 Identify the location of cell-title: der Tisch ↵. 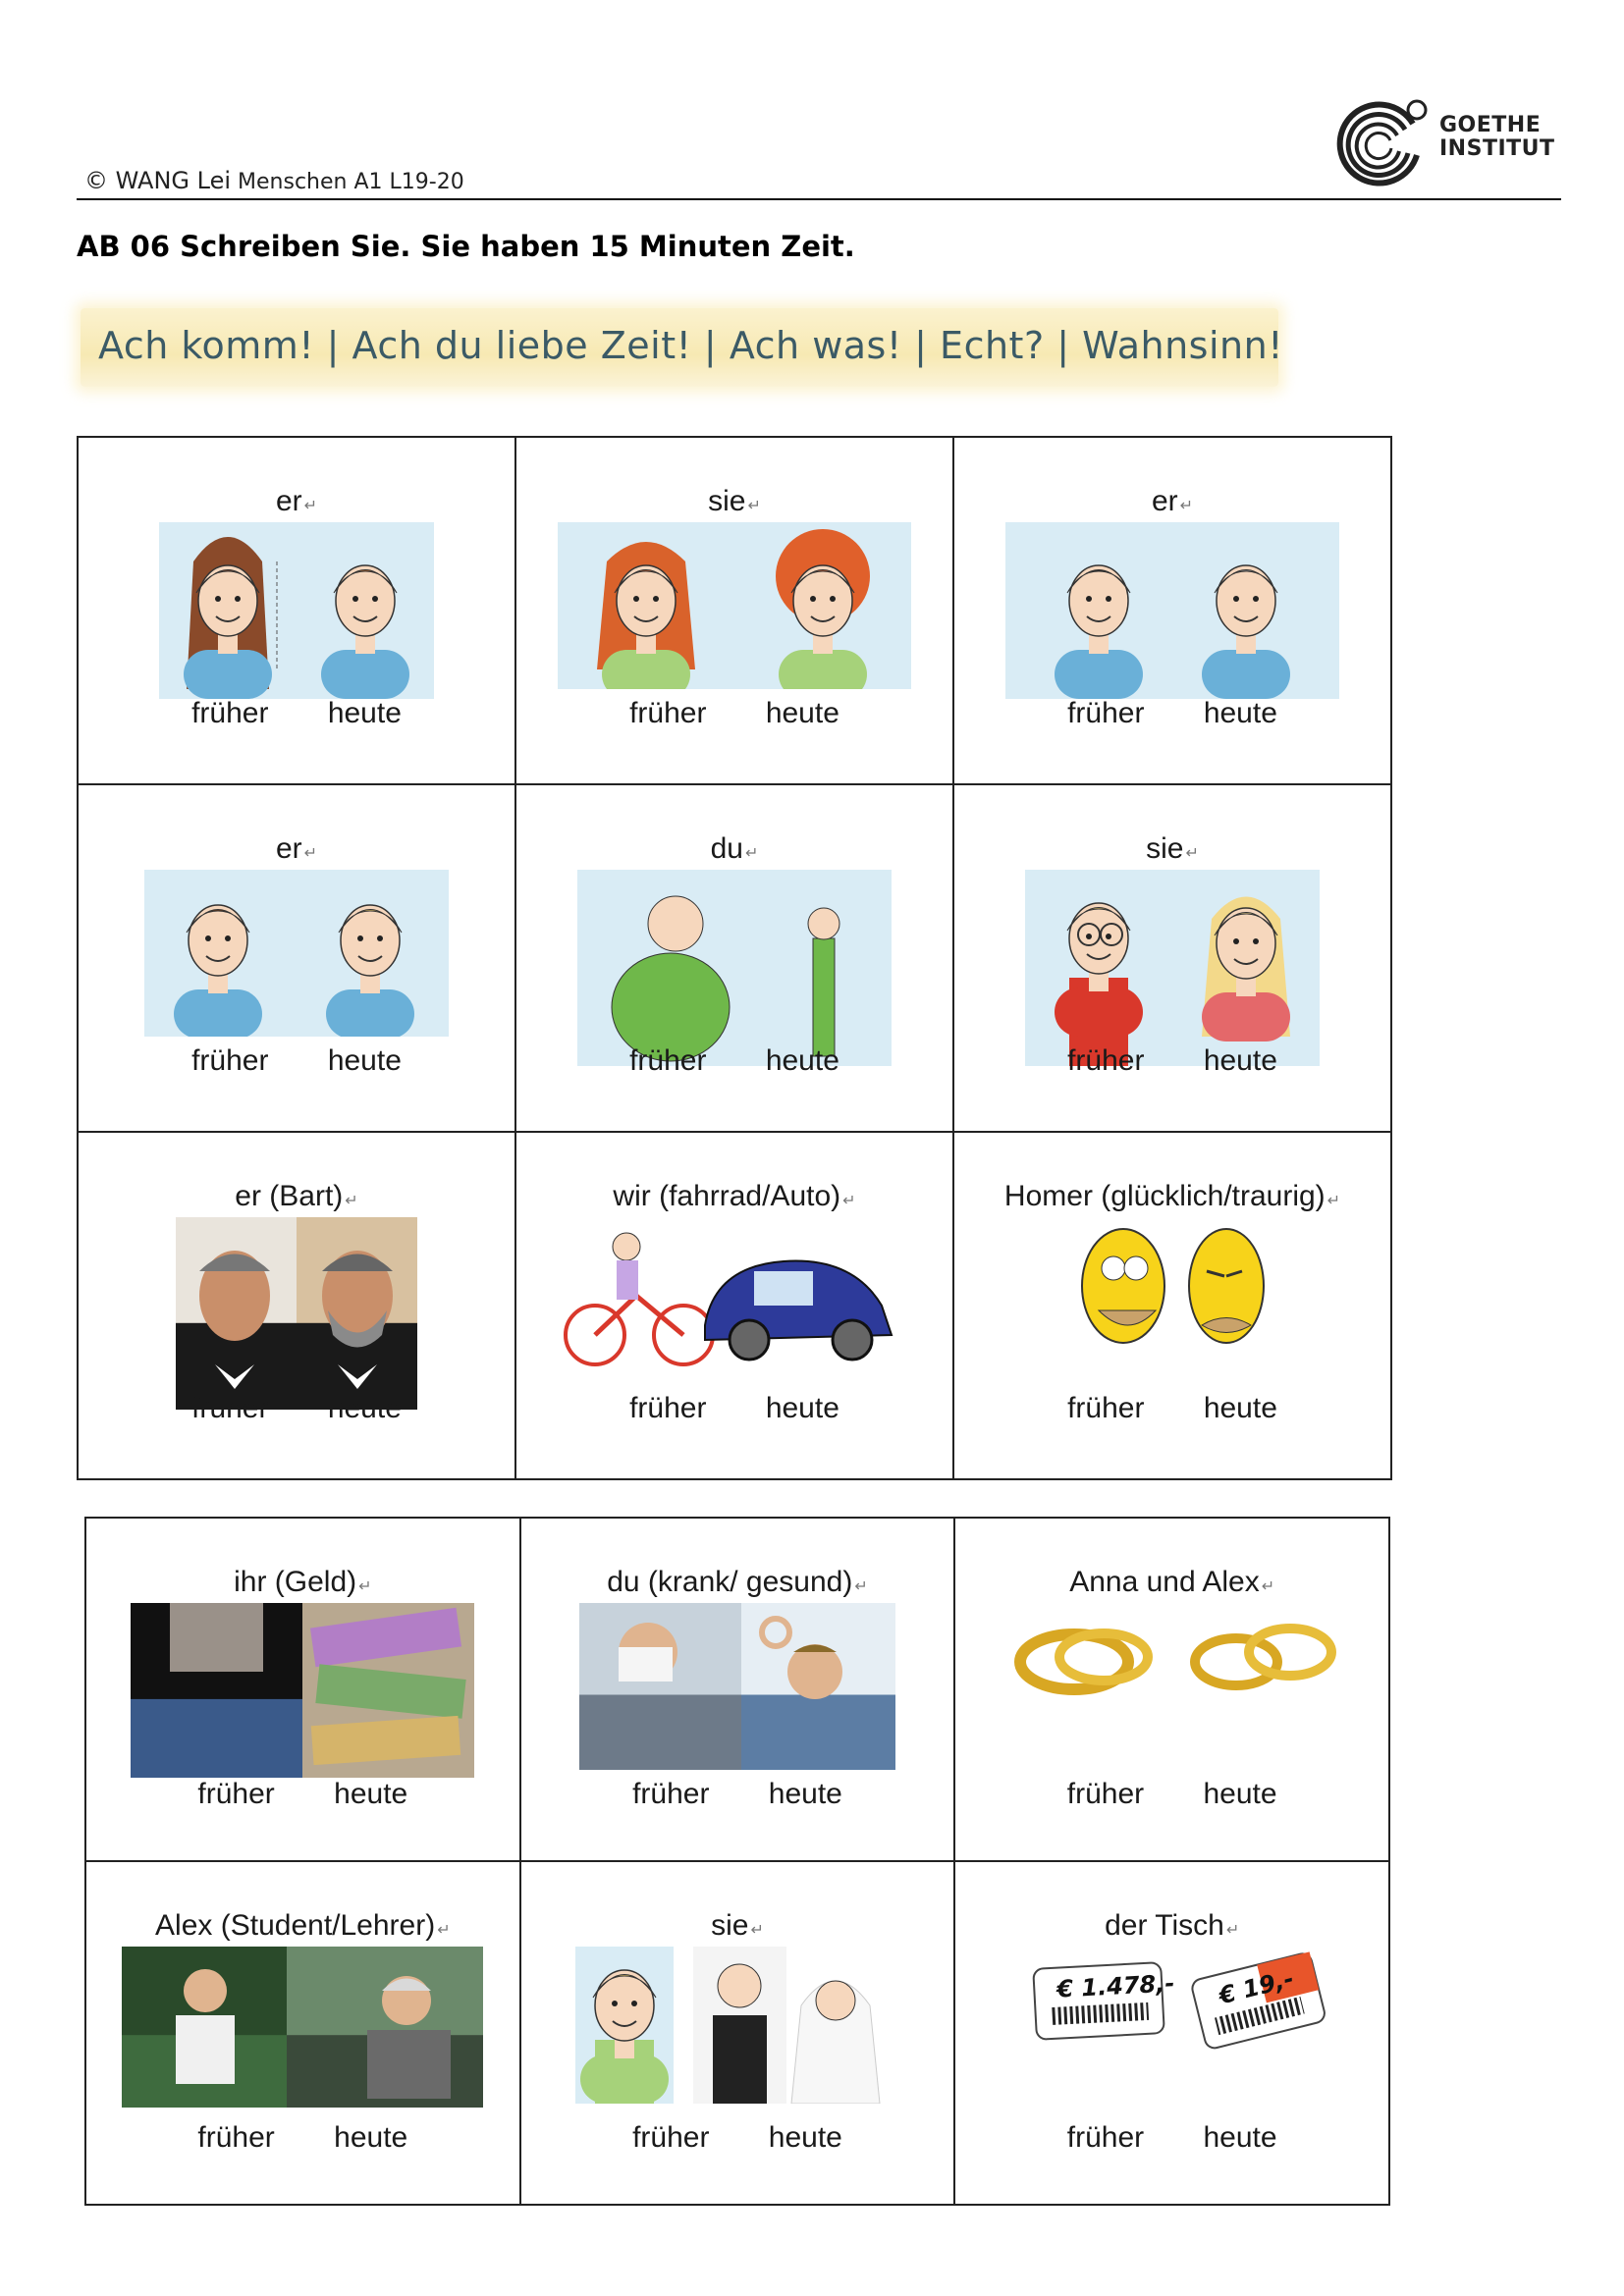
(1171, 1926).